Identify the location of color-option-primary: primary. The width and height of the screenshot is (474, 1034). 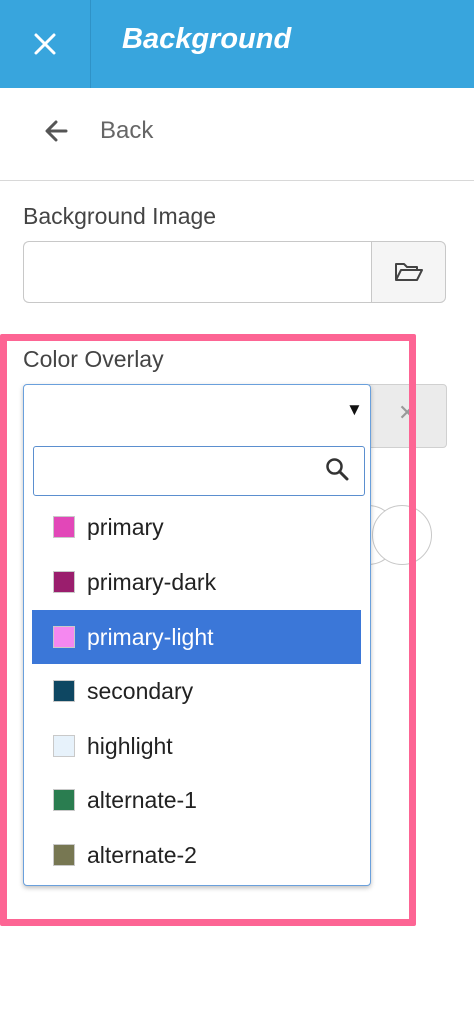
(196, 527).